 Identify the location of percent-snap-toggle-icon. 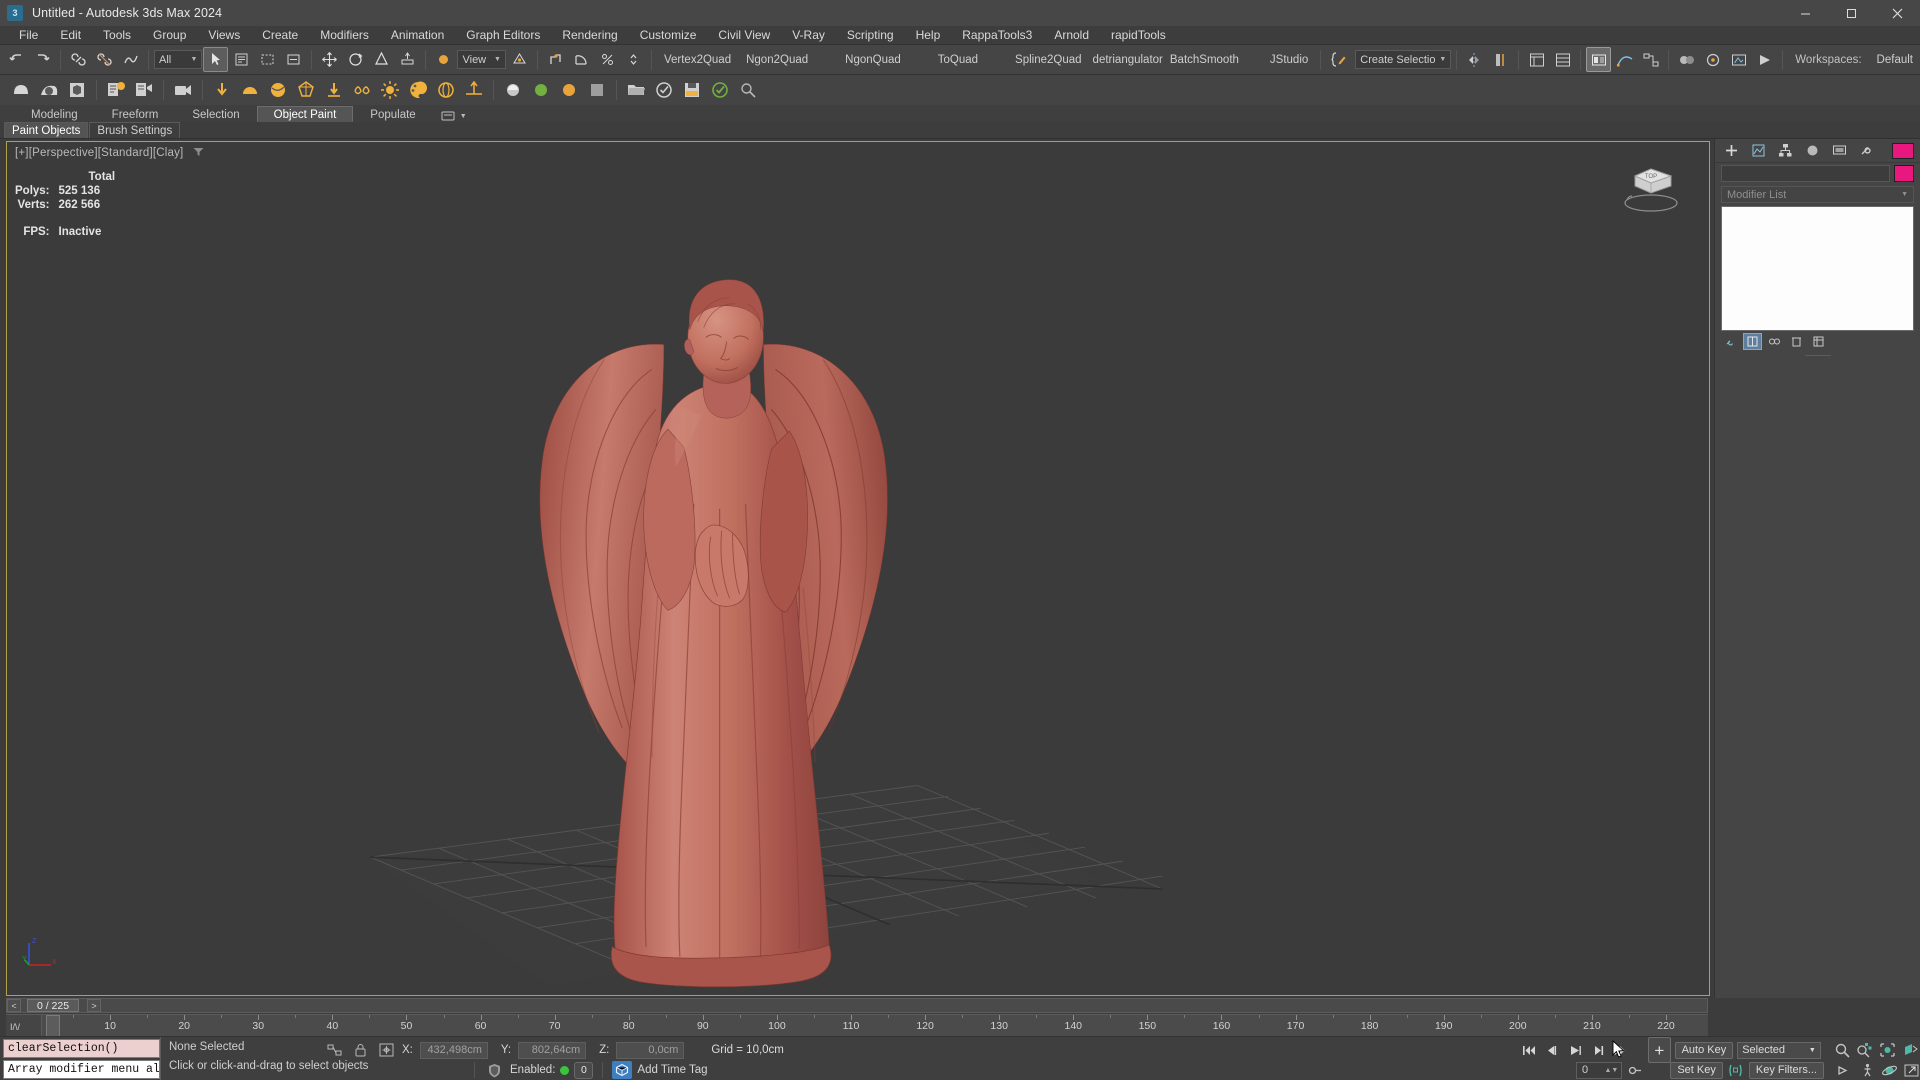
(607, 59).